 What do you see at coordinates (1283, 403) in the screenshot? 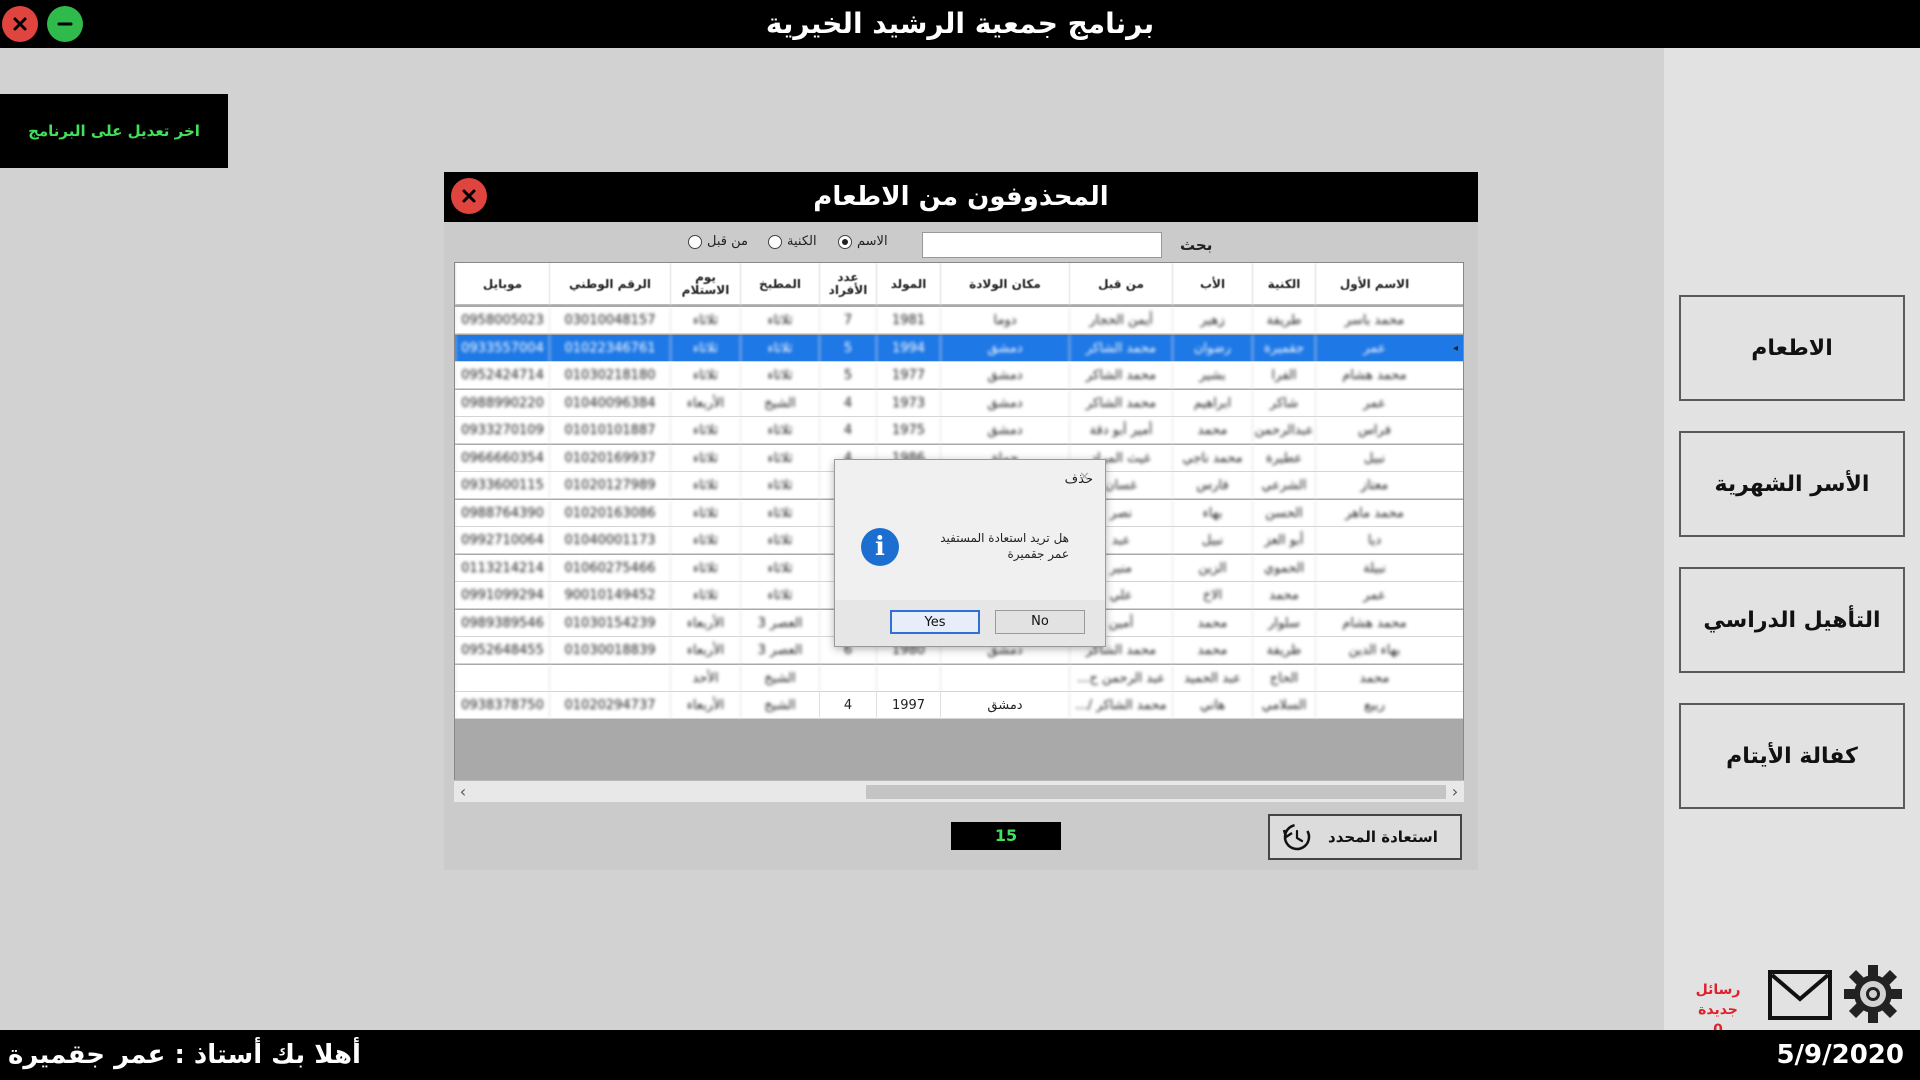
I see `table-cell-surname: شاكر` at bounding box center [1283, 403].